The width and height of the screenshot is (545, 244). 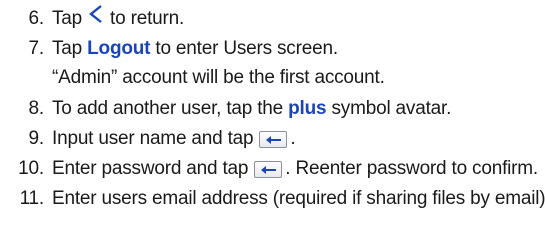 What do you see at coordinates (36, 18) in the screenshot?
I see `step-number: 6.` at bounding box center [36, 18].